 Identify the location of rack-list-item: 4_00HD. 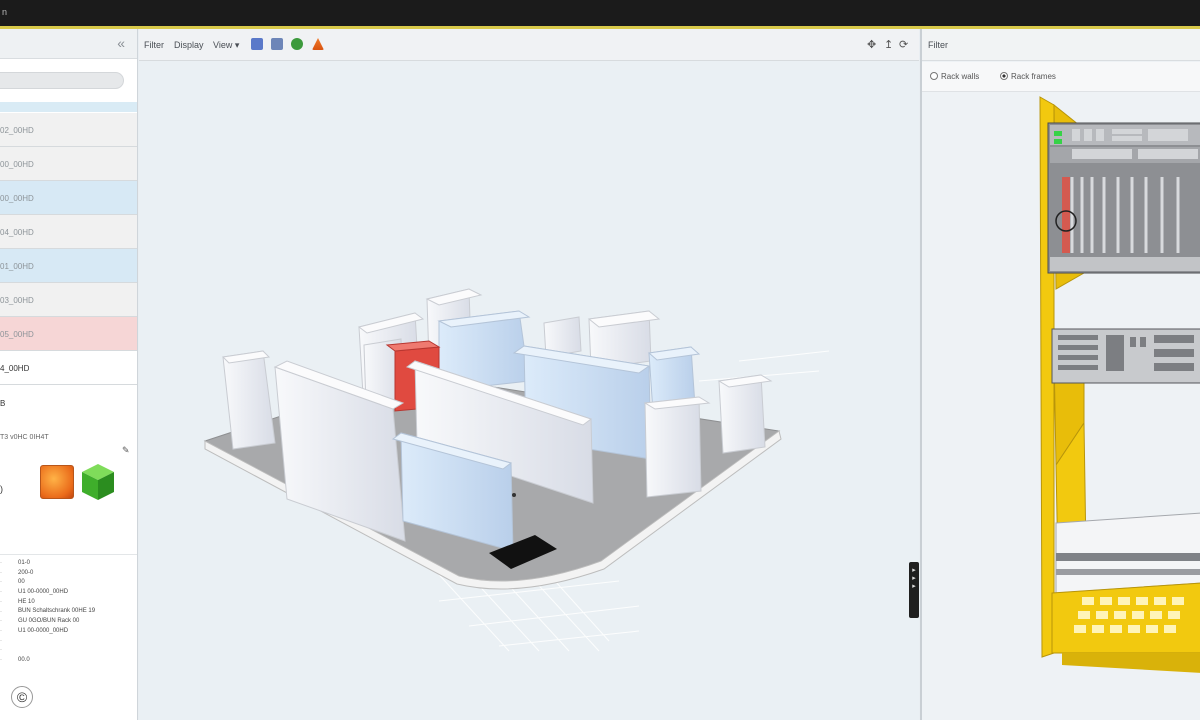
(68, 368).